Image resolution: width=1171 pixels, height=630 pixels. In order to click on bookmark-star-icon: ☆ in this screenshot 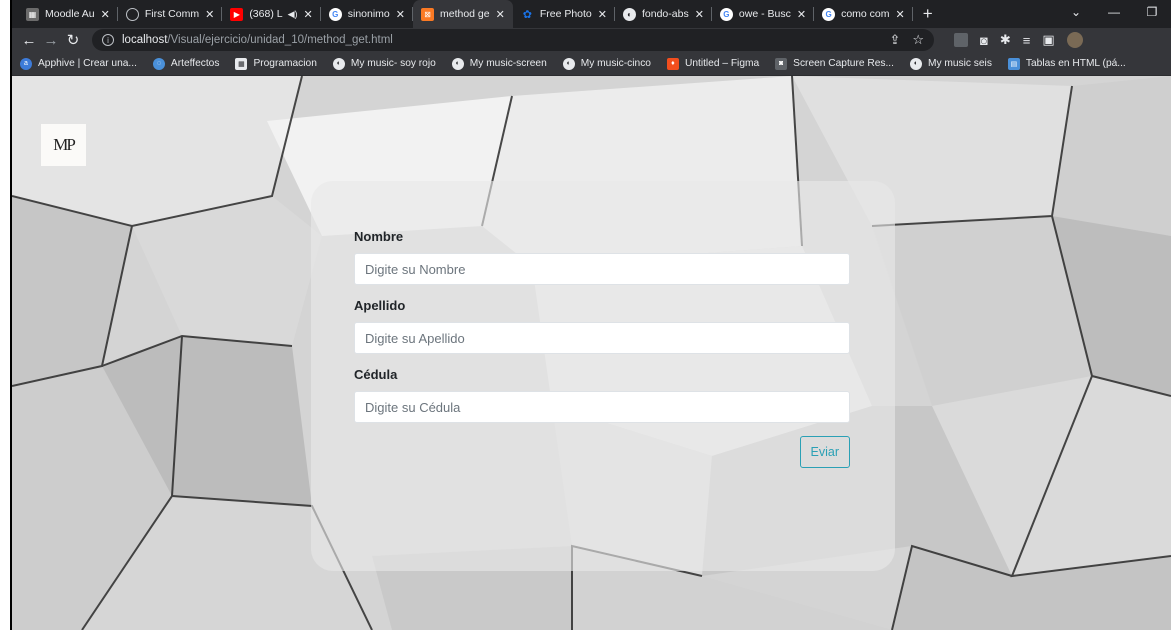, I will do `click(918, 40)`.